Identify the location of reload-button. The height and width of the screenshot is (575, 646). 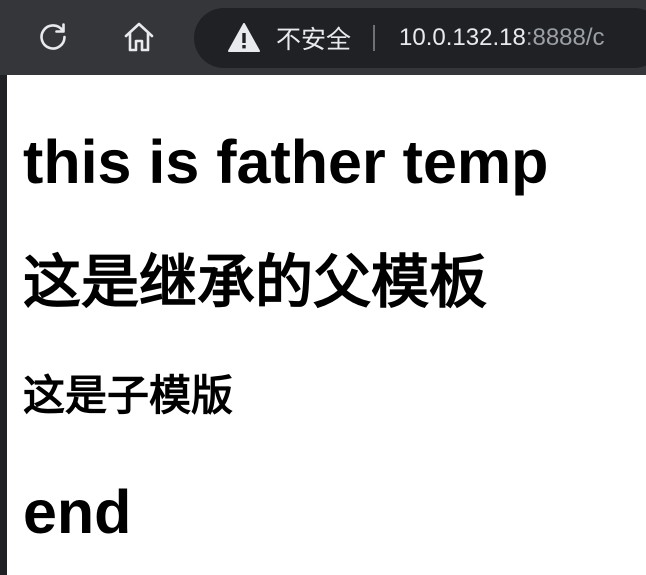
(53, 37).